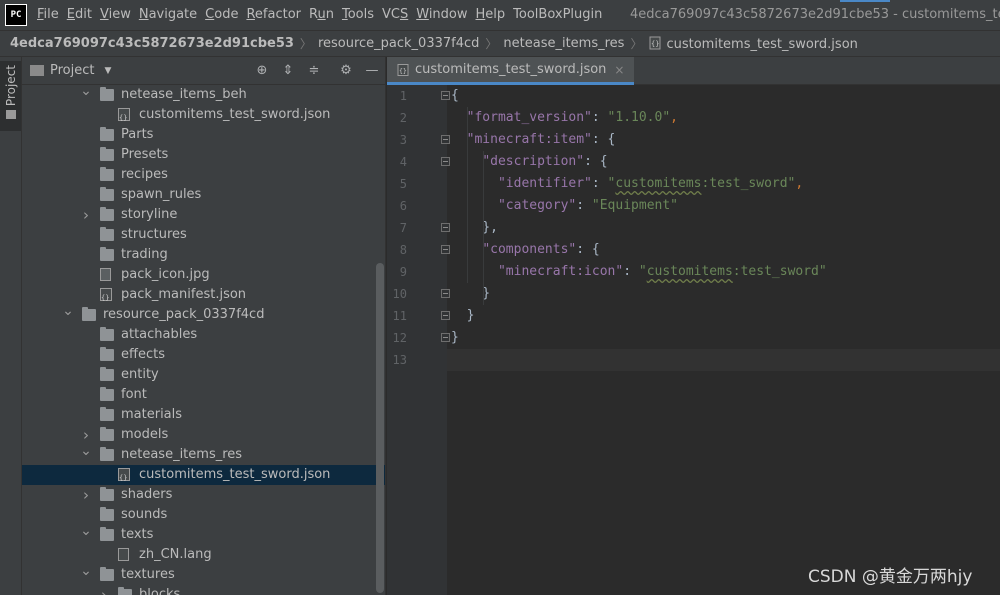 This screenshot has width=1000, height=595. What do you see at coordinates (372, 71) in the screenshot?
I see `minimize-icon: —` at bounding box center [372, 71].